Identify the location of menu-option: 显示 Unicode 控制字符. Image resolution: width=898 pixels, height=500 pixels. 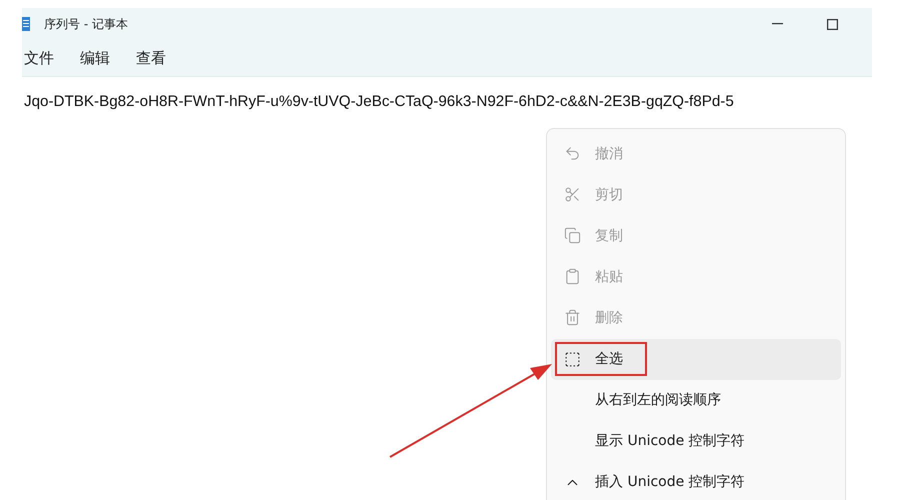
(696, 441).